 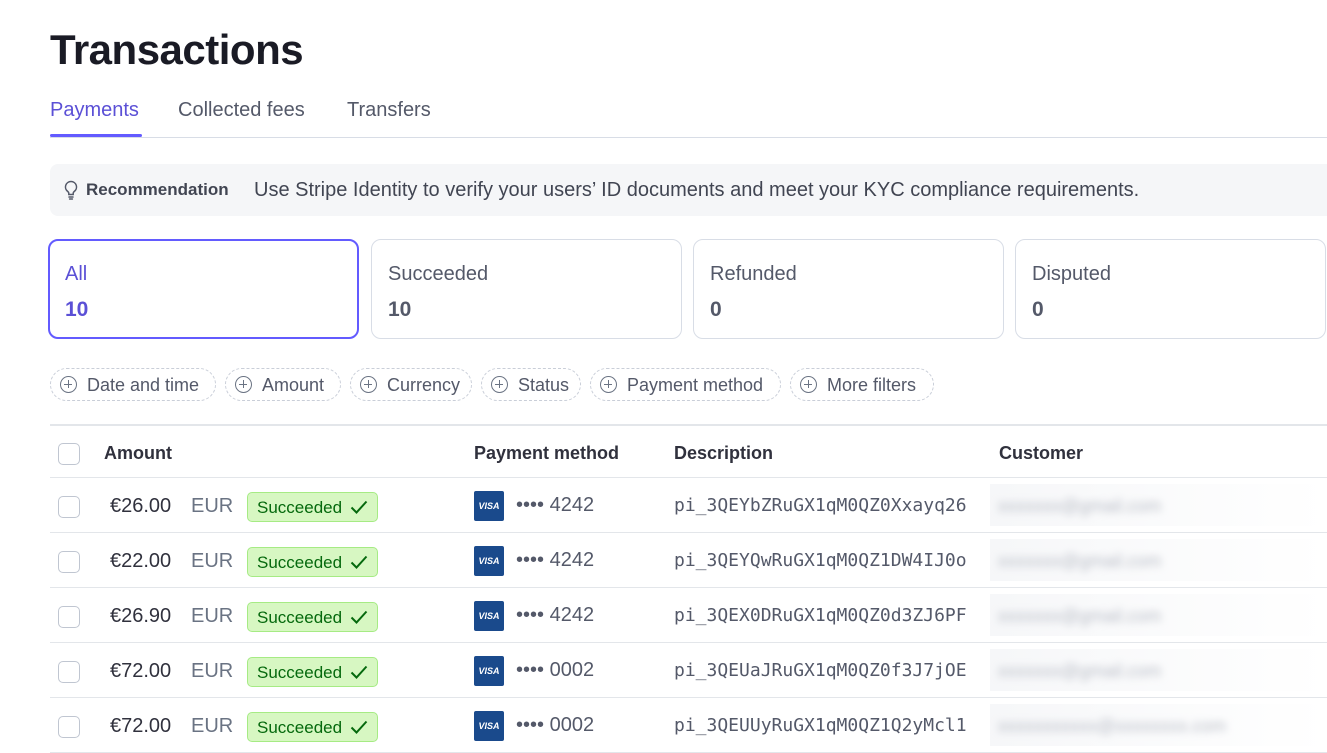 I want to click on row-description: pi_3QEYbZRuGX1qM0QZ0Xxayq26, so click(x=820, y=505).